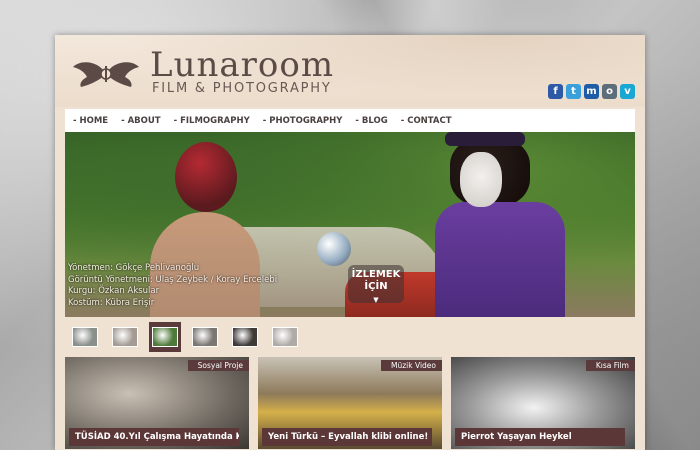  Describe the element at coordinates (376, 274) in the screenshot. I see `watch-label-line1: İZLEMEK` at that location.